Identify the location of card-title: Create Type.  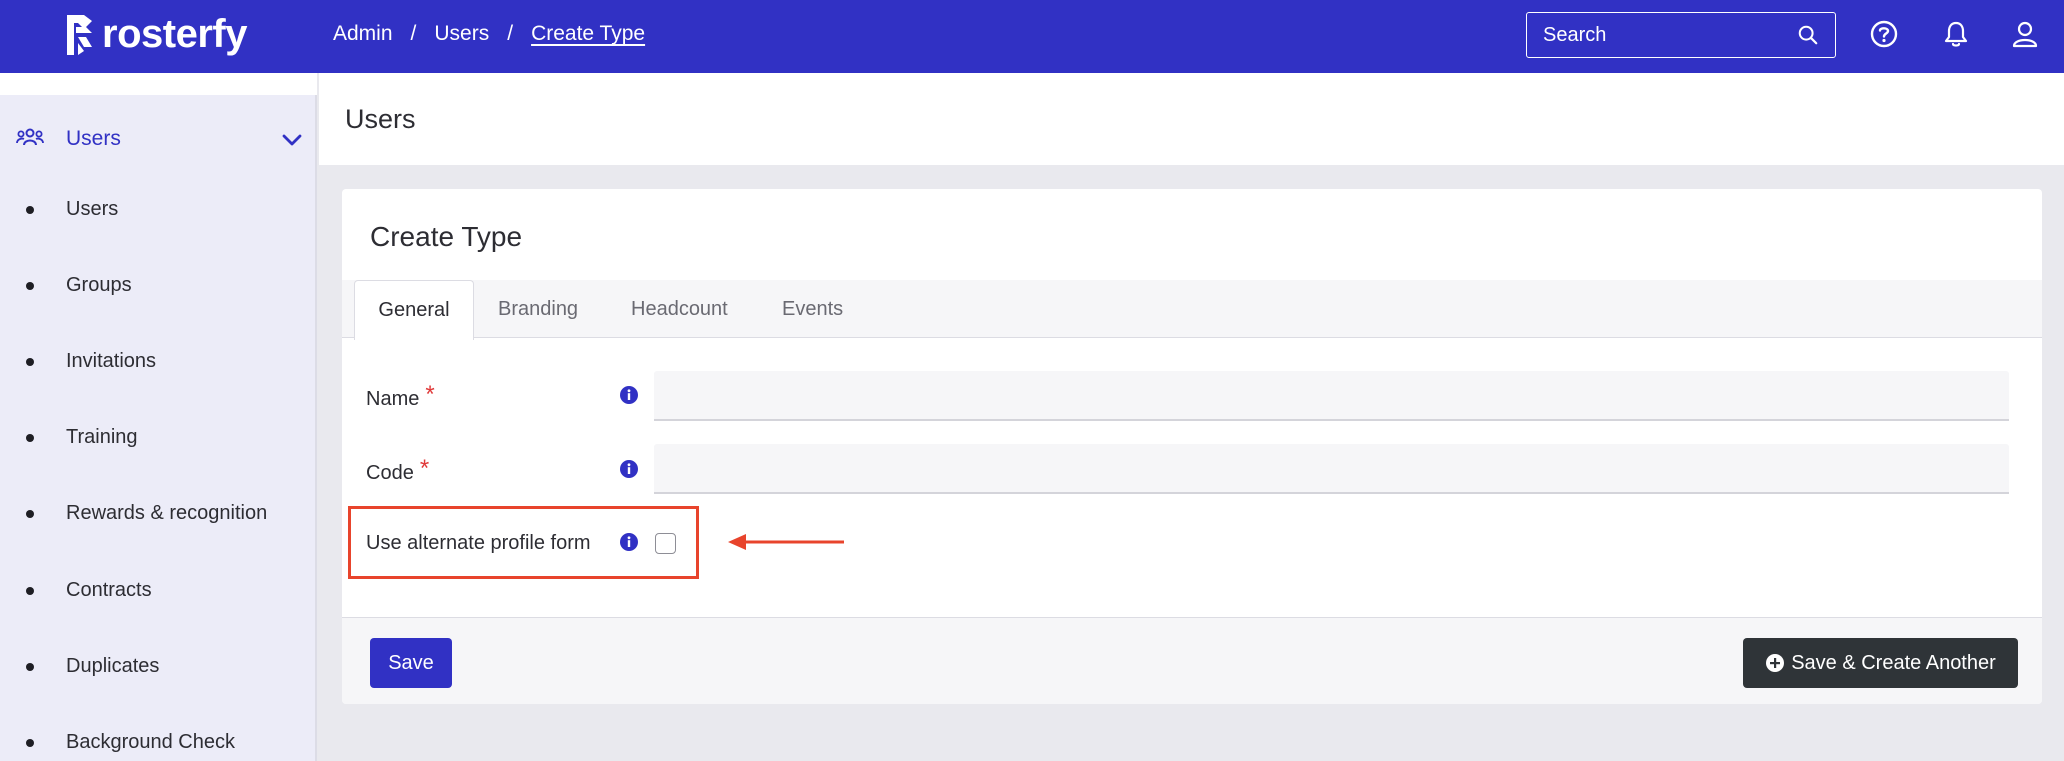
(446, 236).